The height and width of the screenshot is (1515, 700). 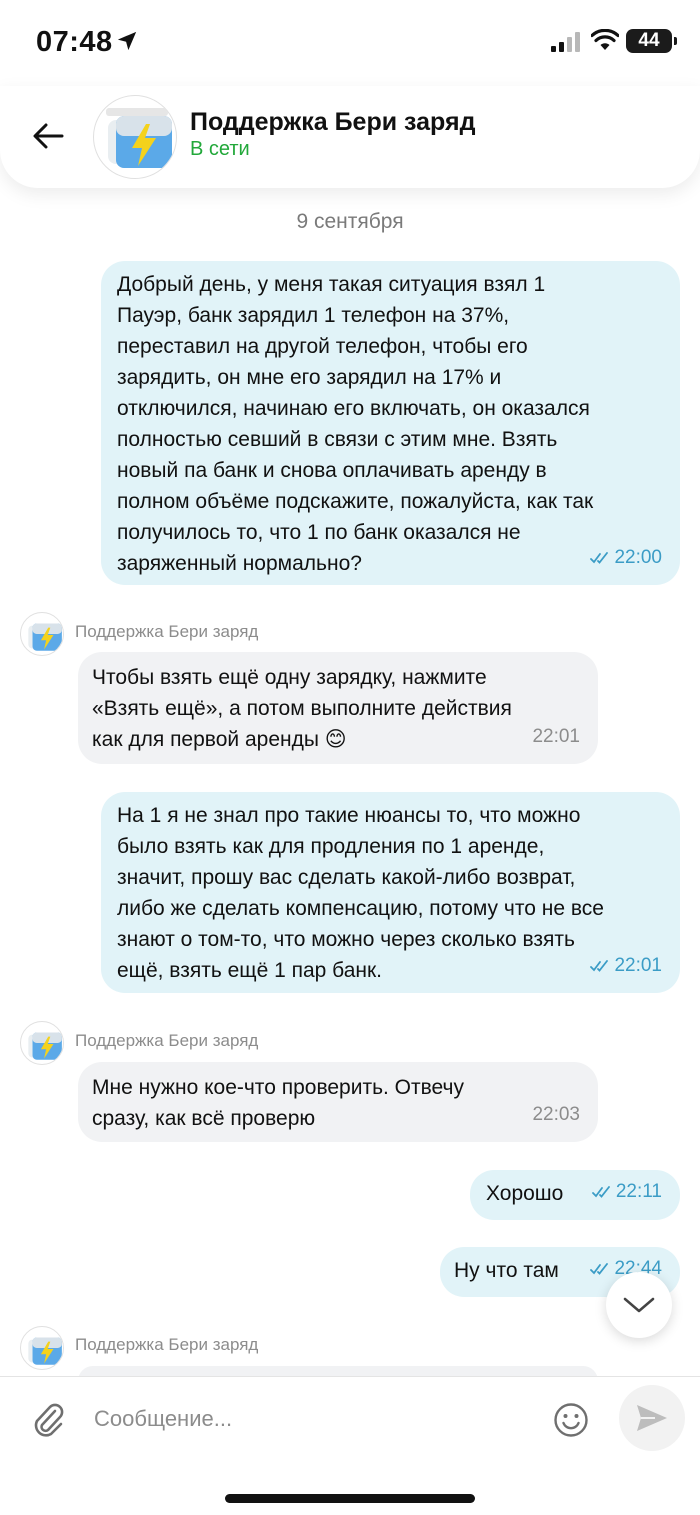 What do you see at coordinates (302, 708) in the screenshot?
I see `message-line: «Взять ещё», а потом выполните действия` at bounding box center [302, 708].